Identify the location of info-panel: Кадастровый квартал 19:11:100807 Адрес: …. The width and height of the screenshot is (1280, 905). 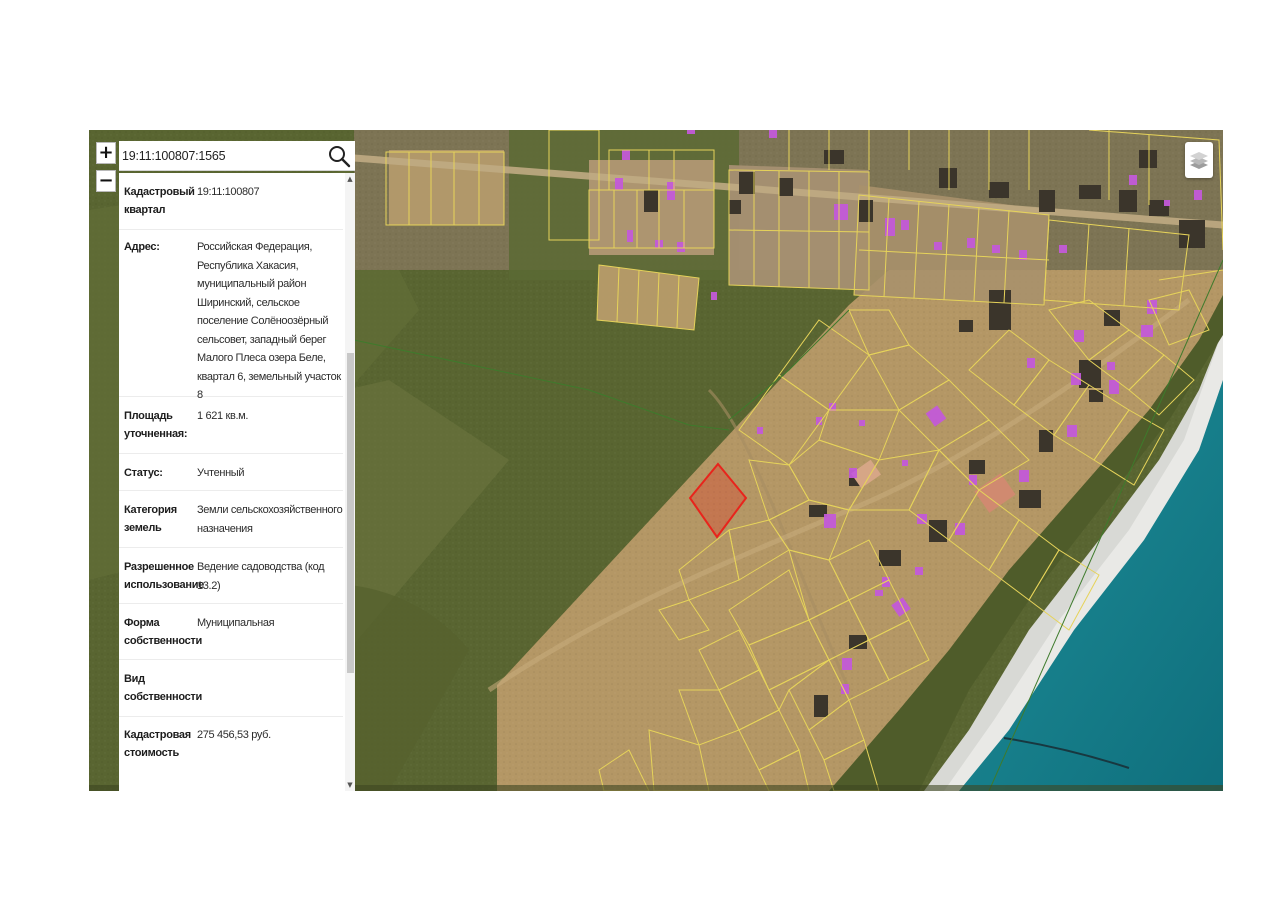
(237, 482).